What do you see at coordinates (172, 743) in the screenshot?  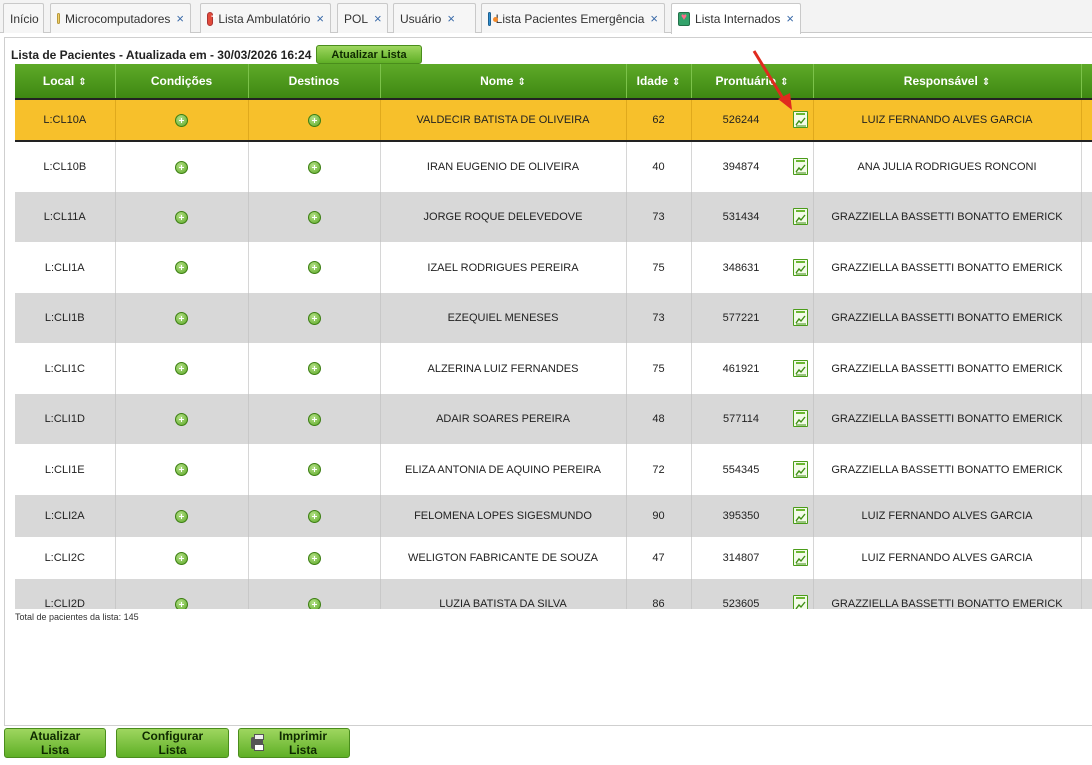 I see `configure-list-button: Configurar Lista` at bounding box center [172, 743].